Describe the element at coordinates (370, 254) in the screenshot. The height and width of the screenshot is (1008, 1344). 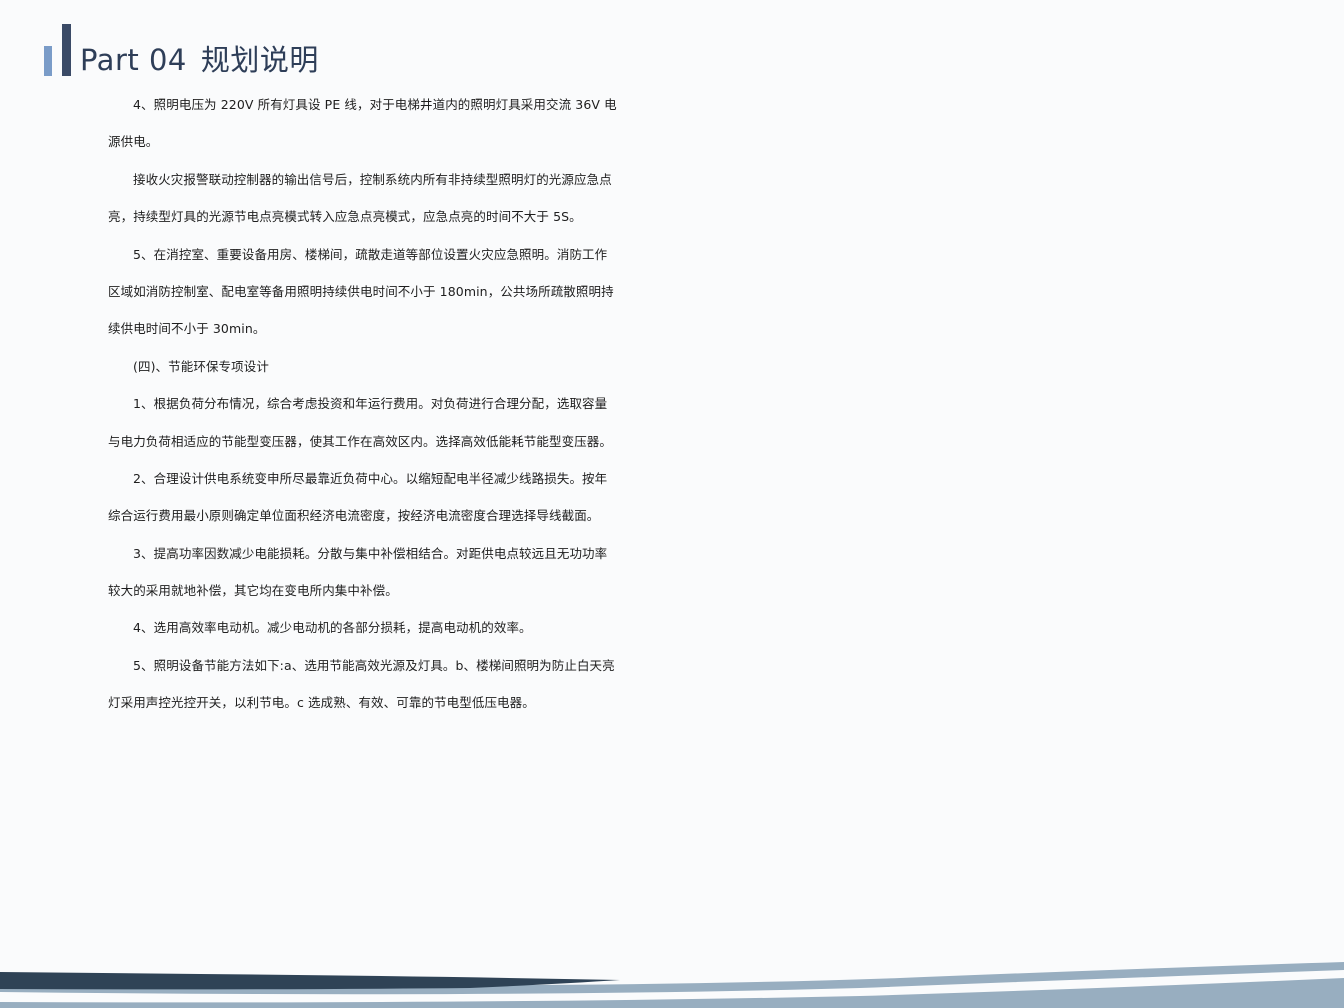
I see `text-line: 5、在消控室、重要设备用房、楼梯间，疏散走道等部位设置火灾应急照明。消防工作` at that location.